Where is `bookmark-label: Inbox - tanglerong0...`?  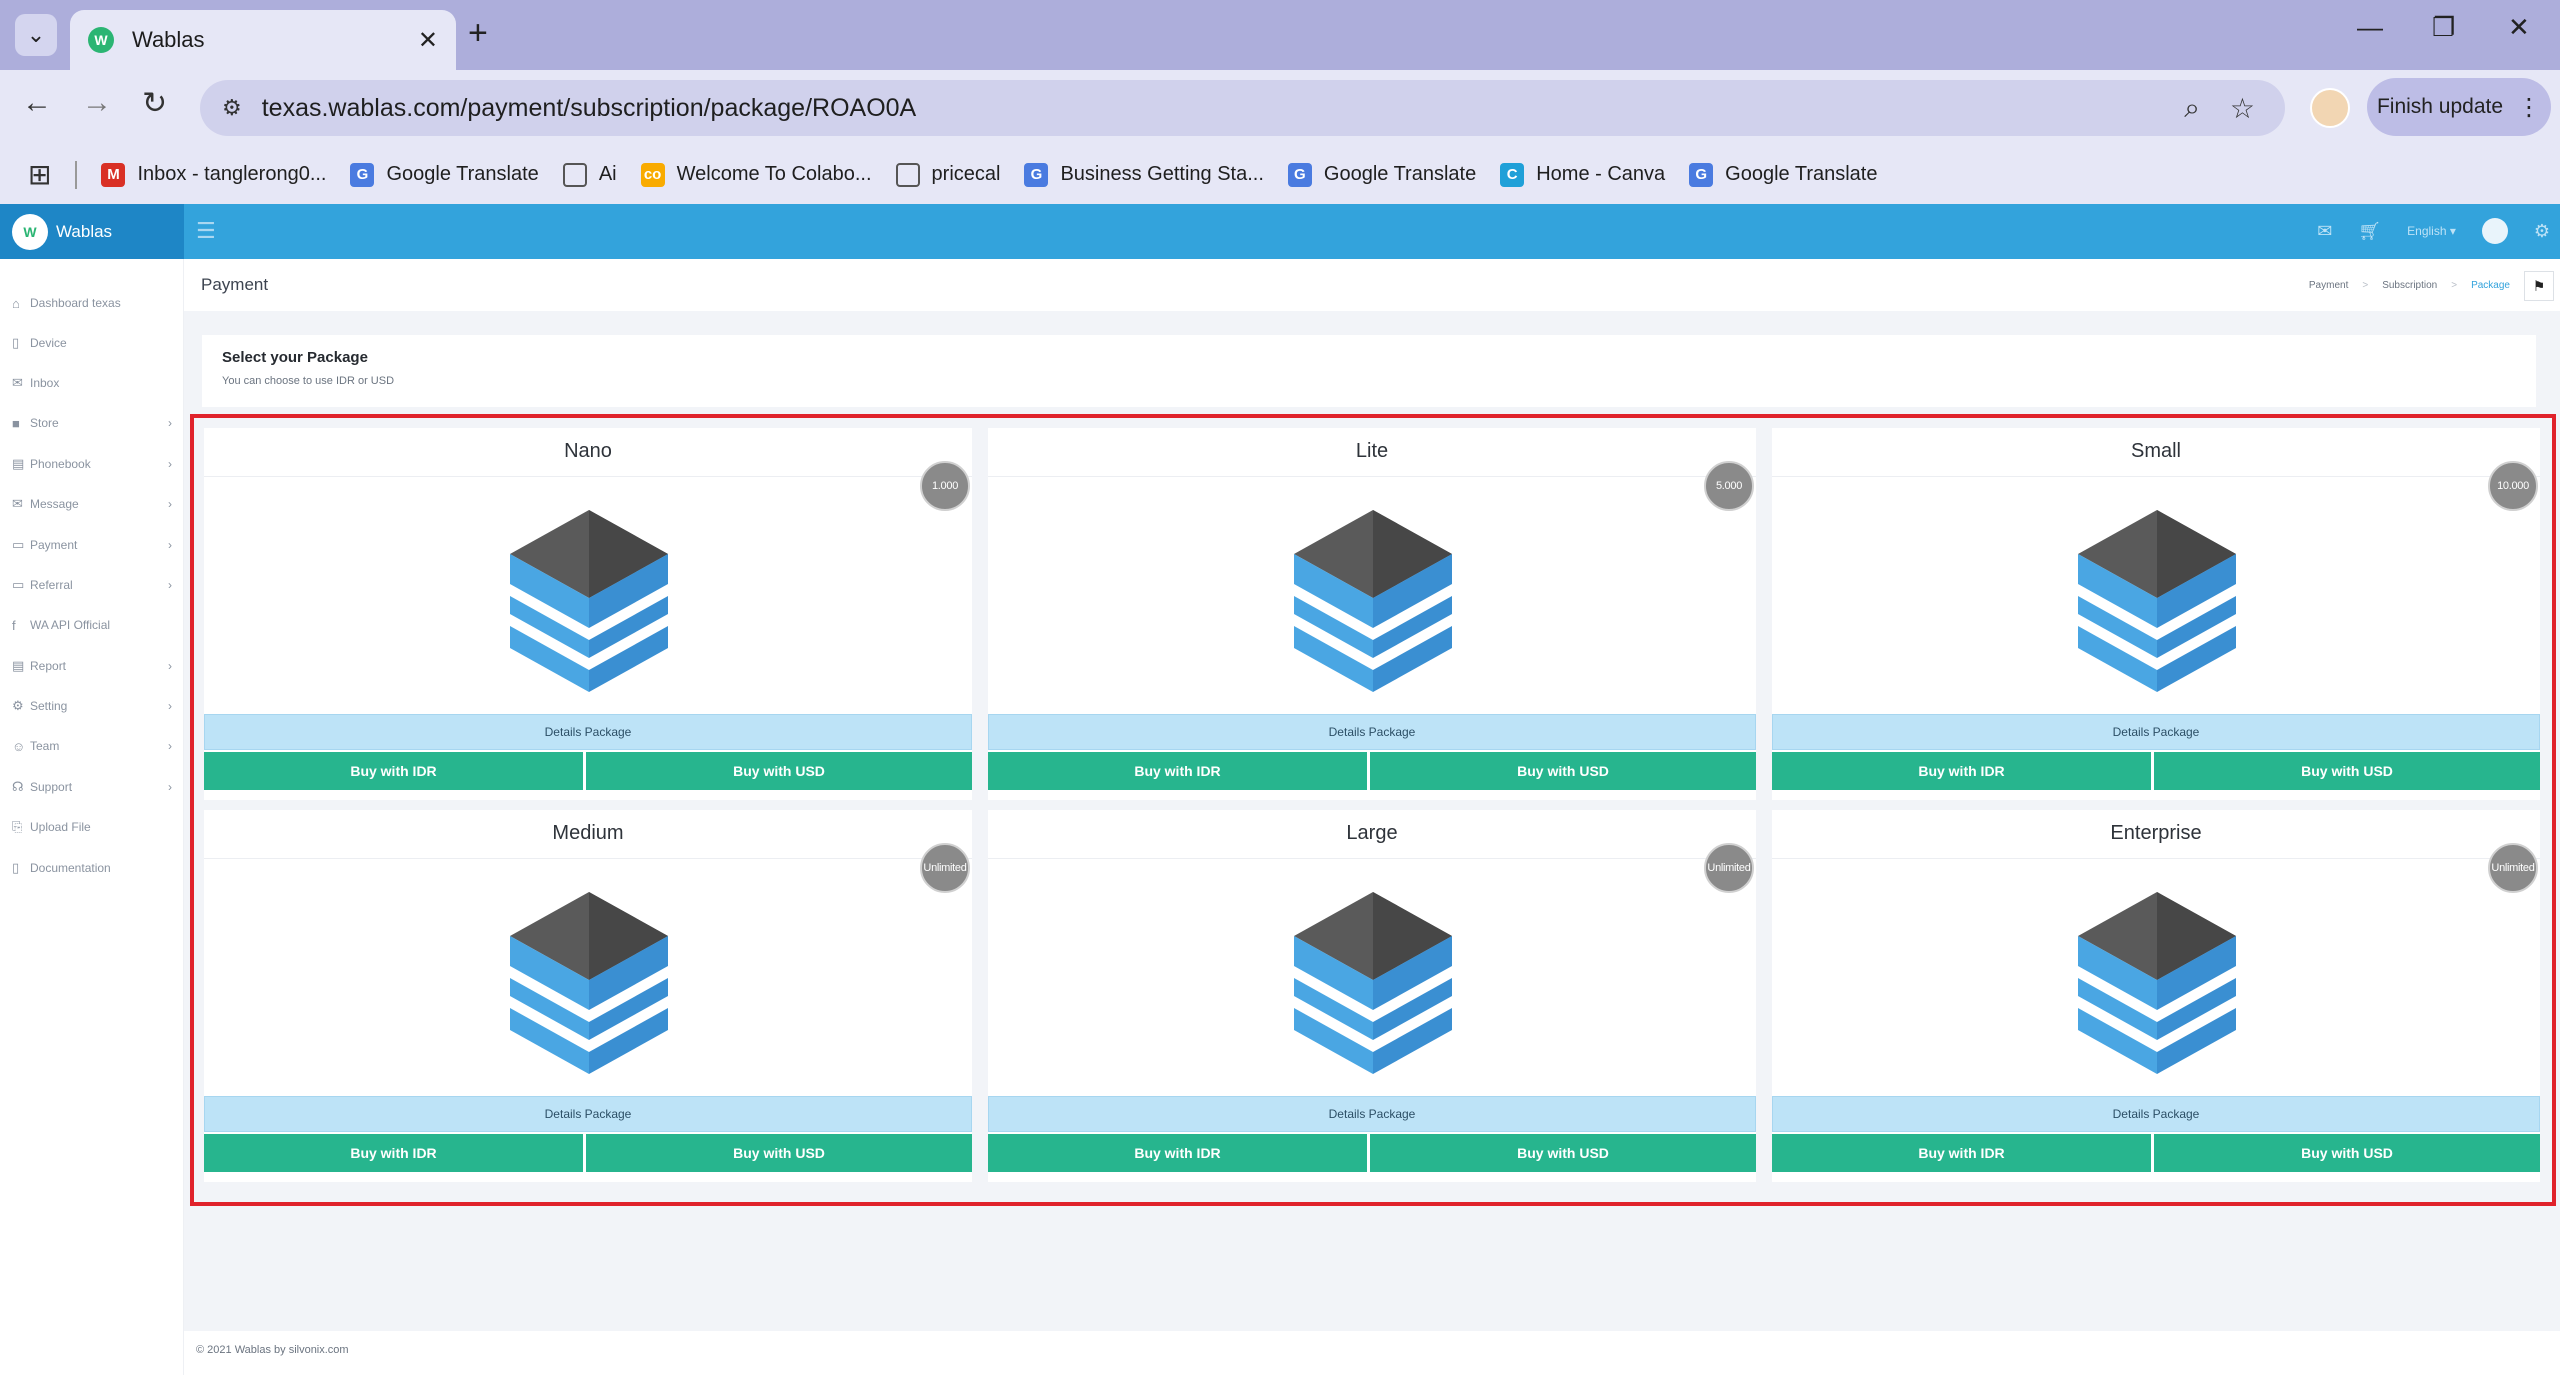 bookmark-label: Inbox - tanglerong0... is located at coordinates (232, 174).